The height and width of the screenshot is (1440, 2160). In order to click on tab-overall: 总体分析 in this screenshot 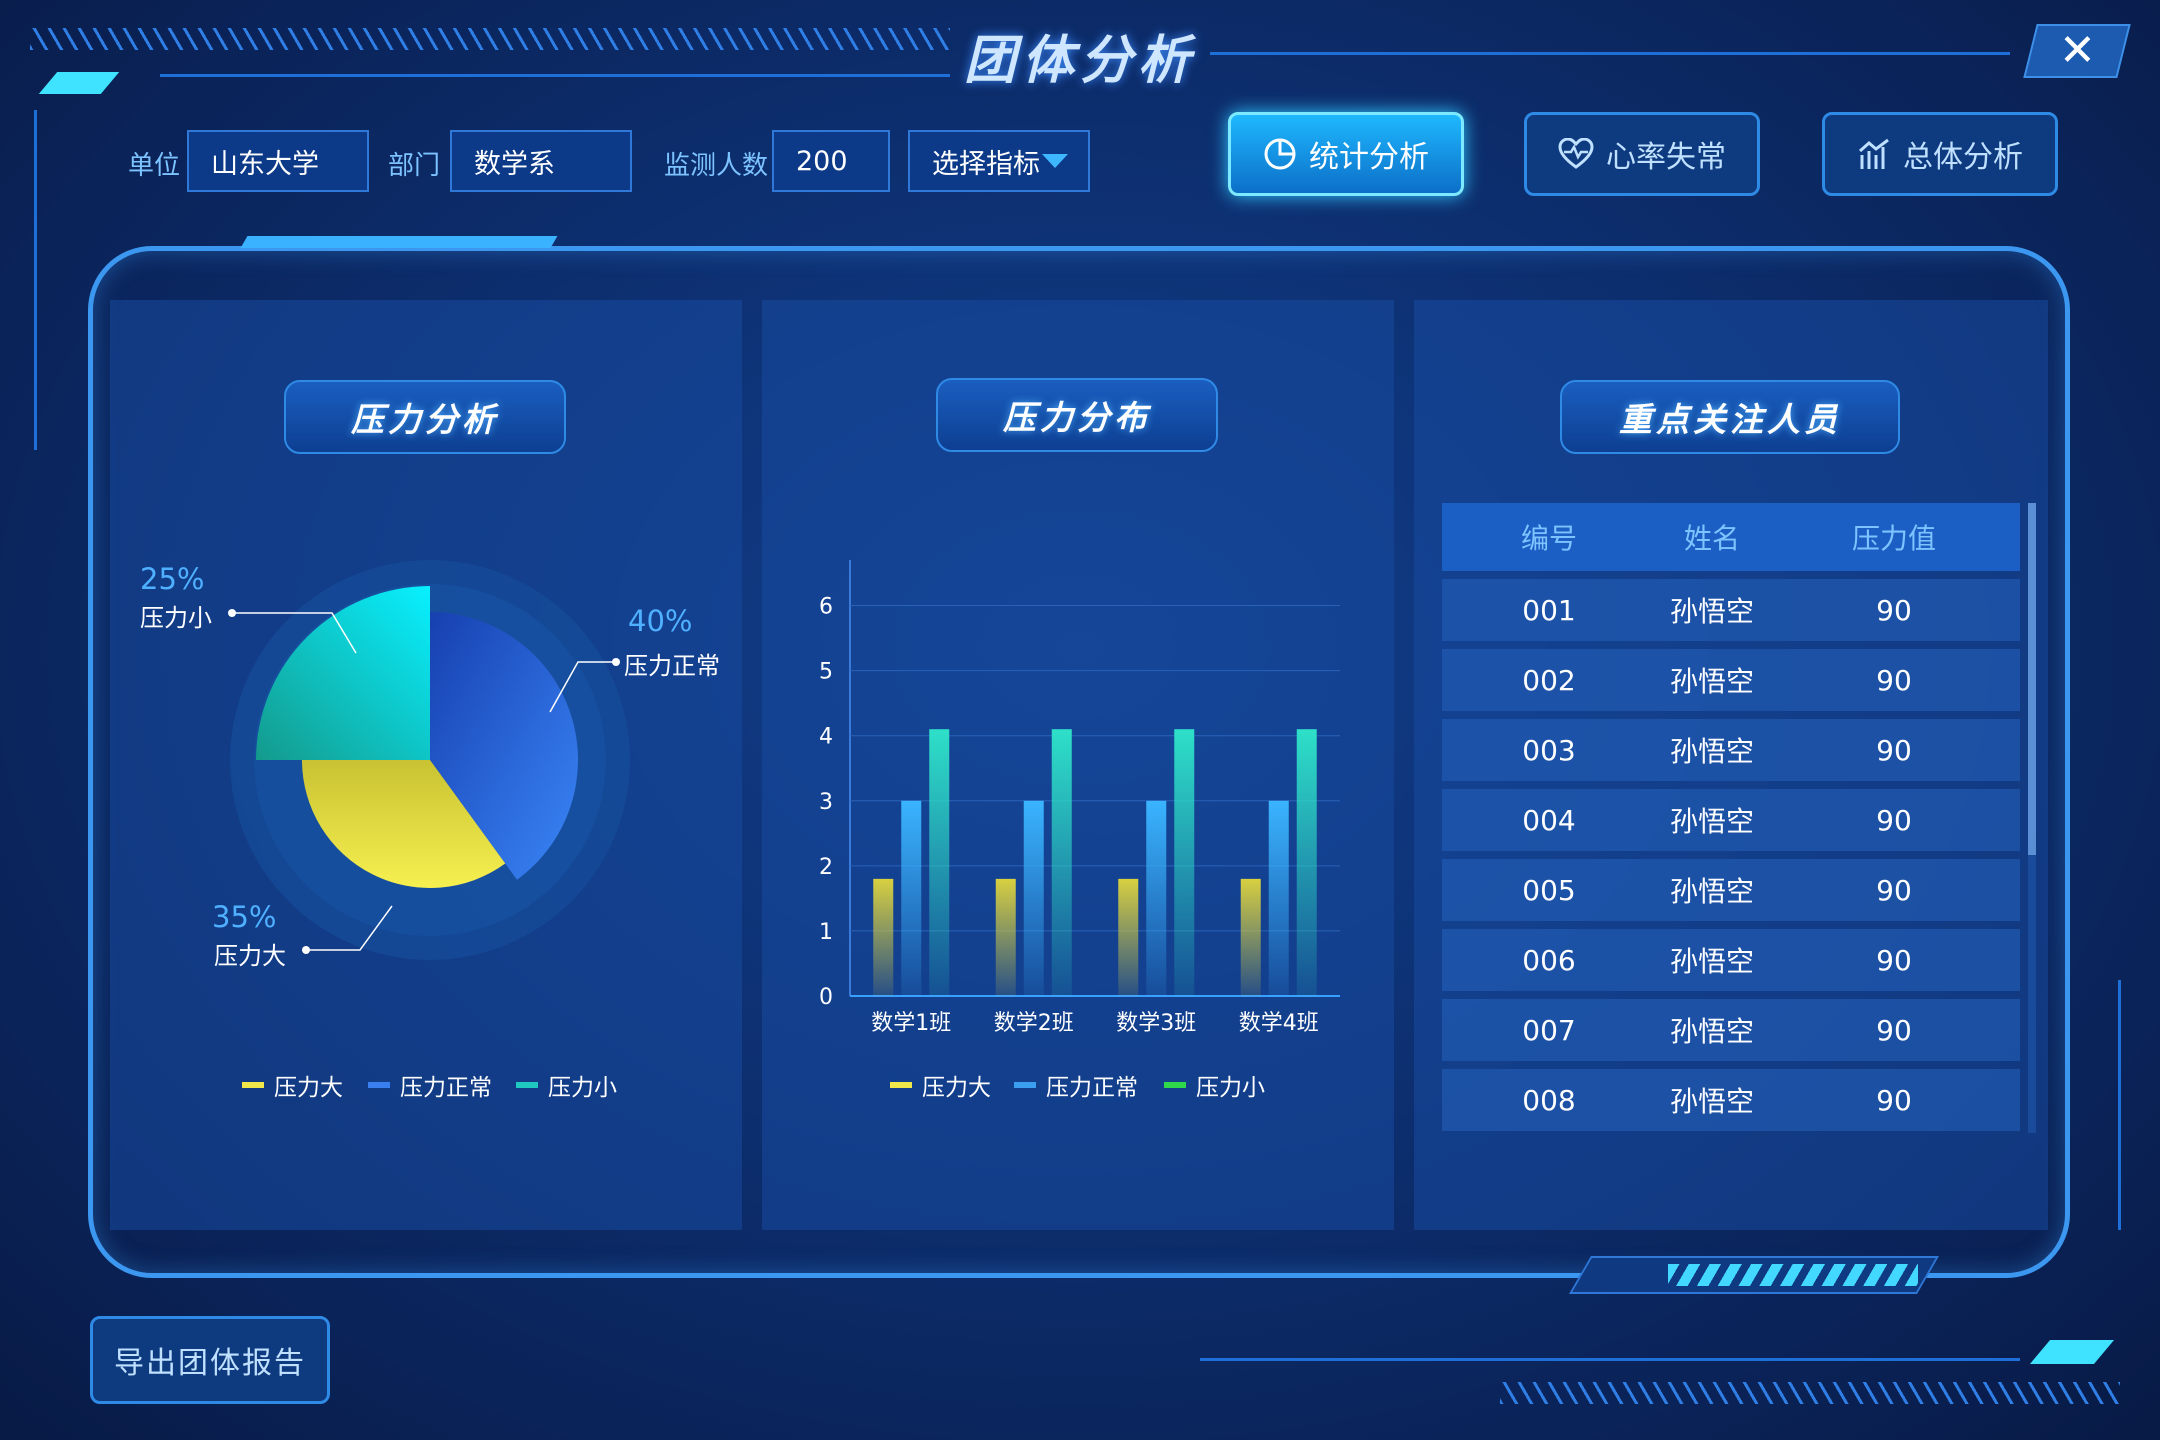, I will do `click(1940, 154)`.